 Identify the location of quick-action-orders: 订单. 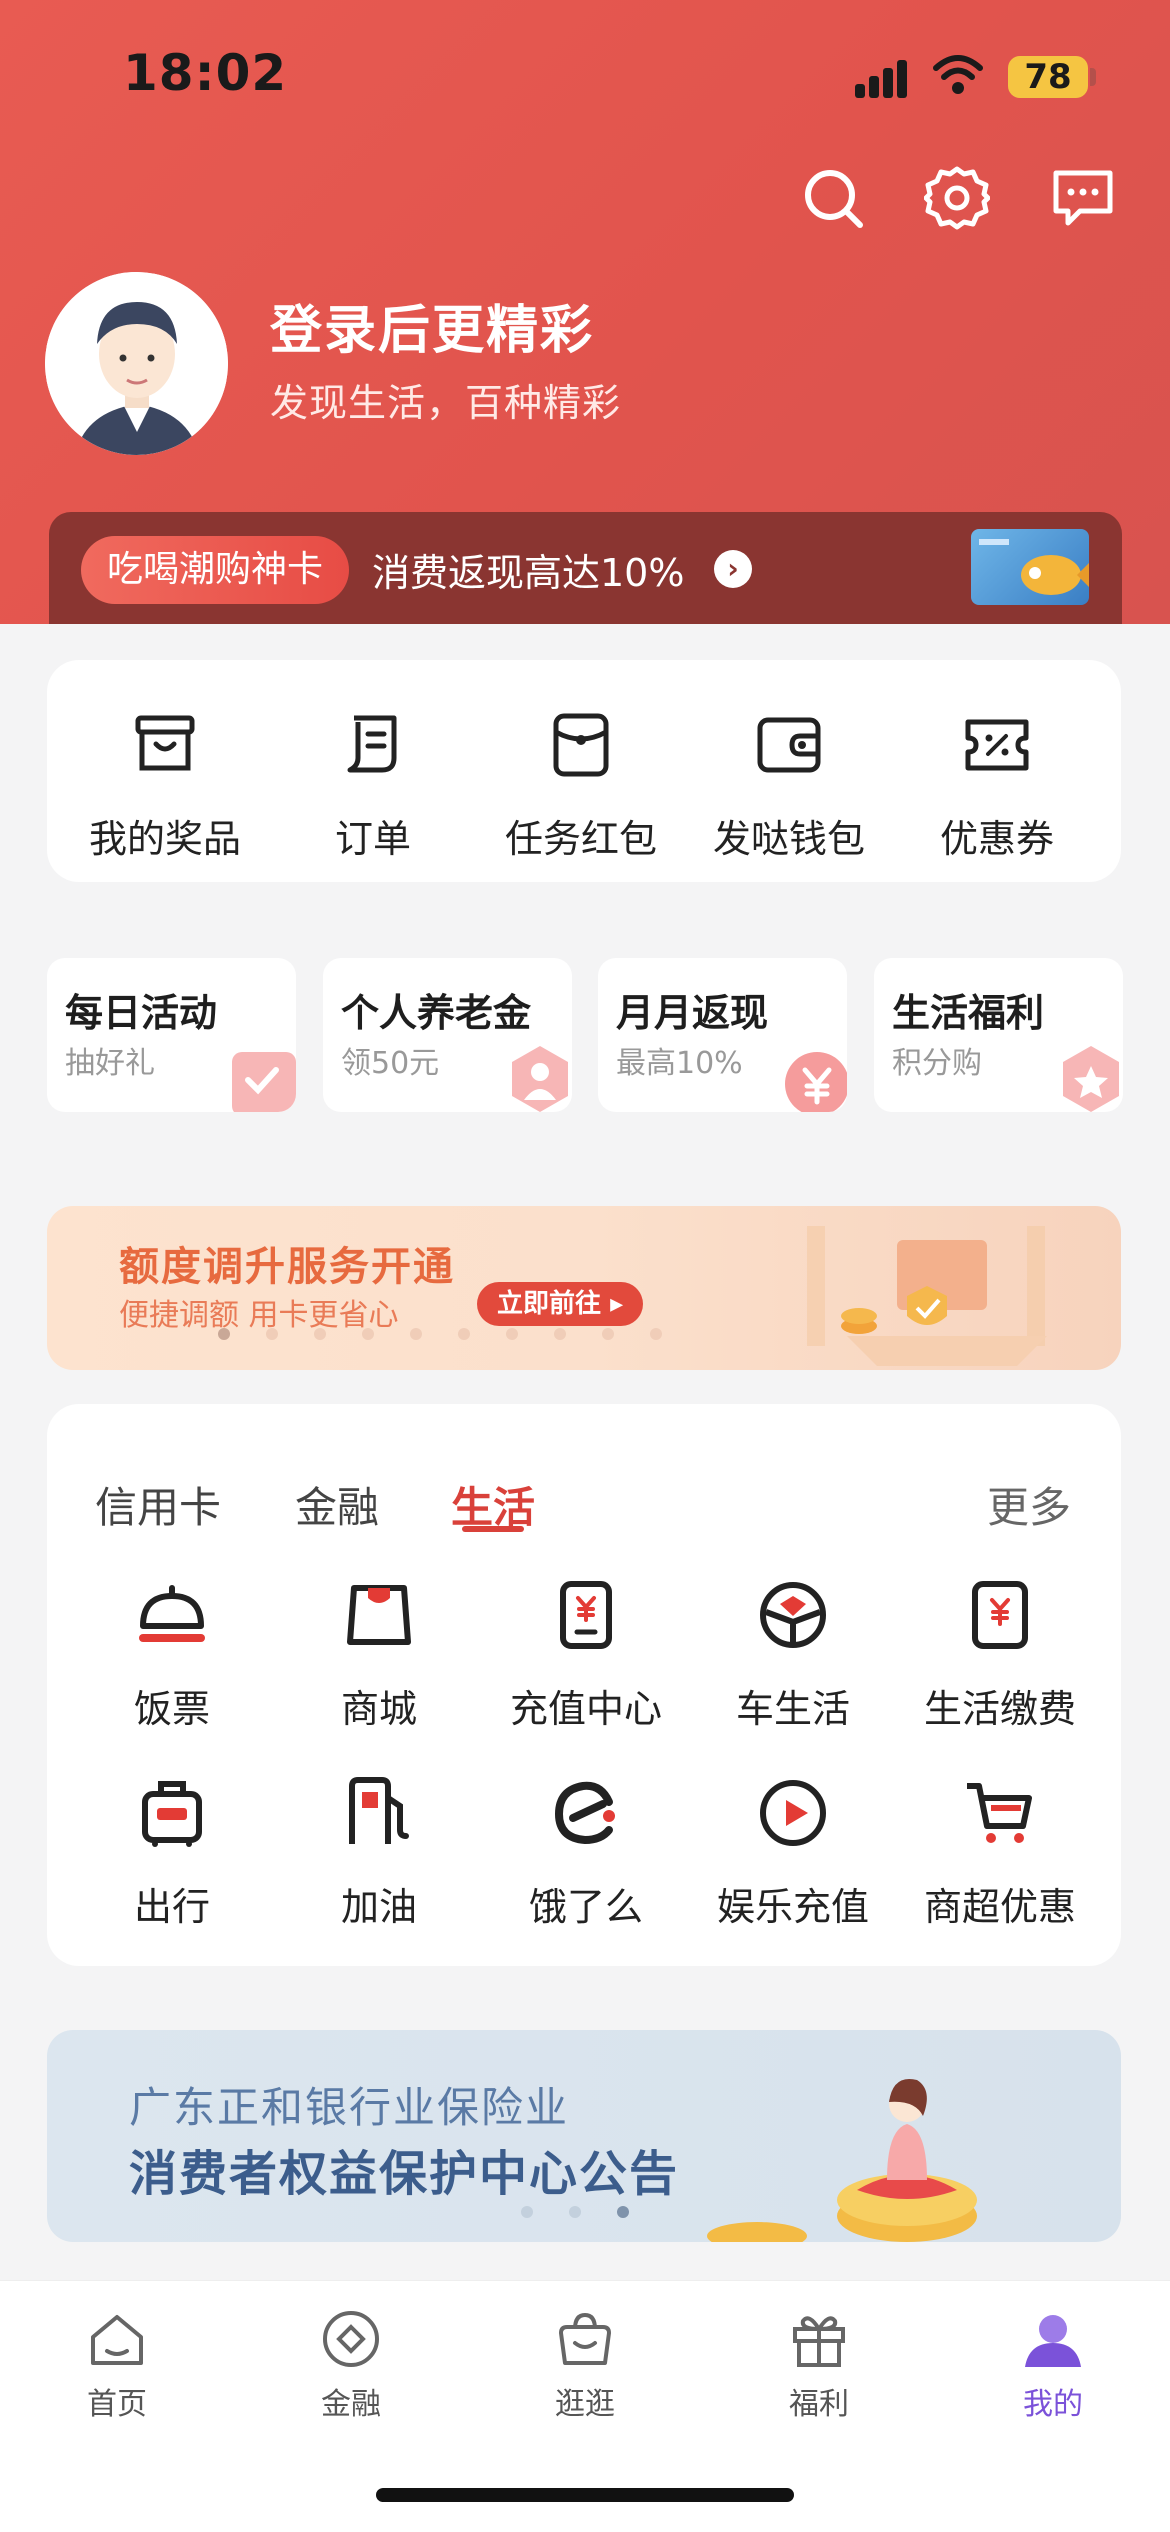
(373, 785).